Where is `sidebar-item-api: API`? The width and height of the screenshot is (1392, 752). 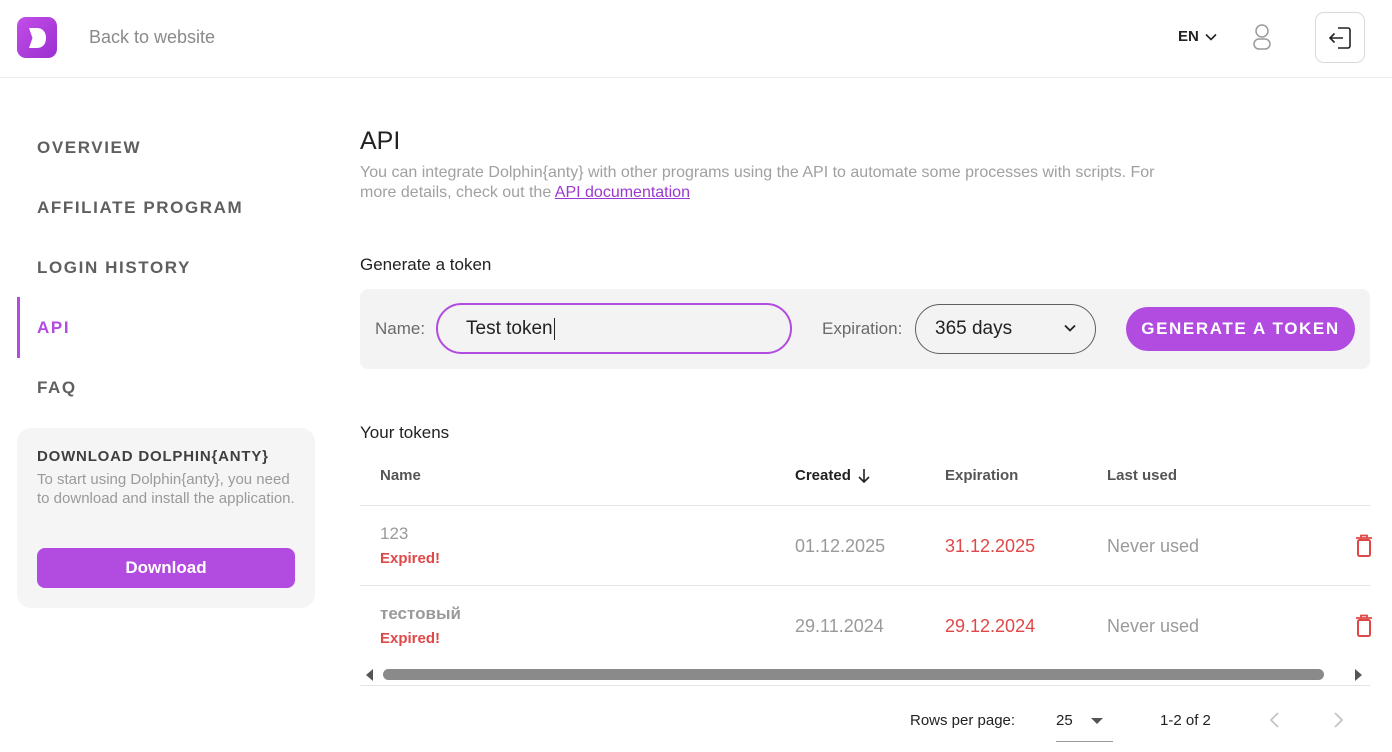 sidebar-item-api: API is located at coordinates (162, 327).